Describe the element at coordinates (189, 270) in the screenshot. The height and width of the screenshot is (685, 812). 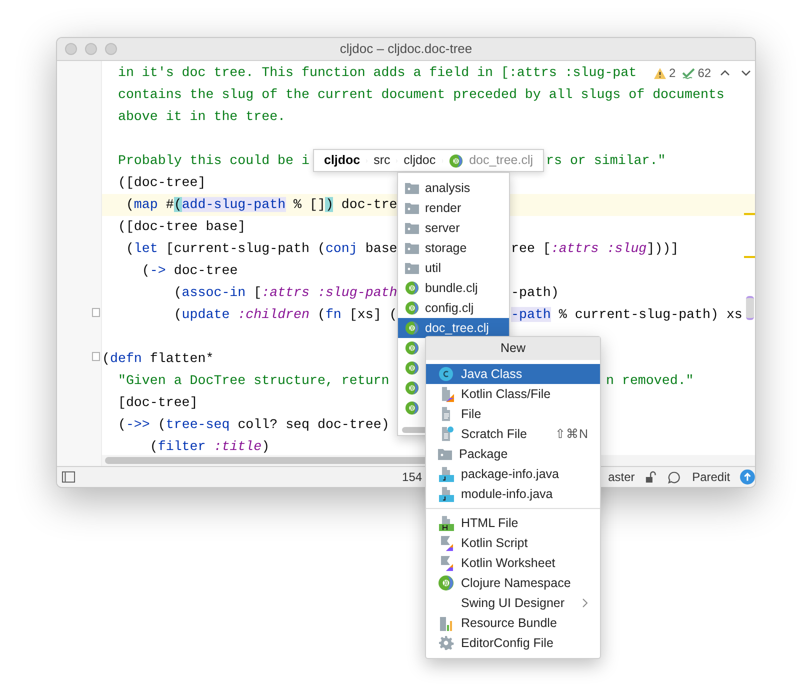
I see `code-line: (-> doc-tree` at that location.